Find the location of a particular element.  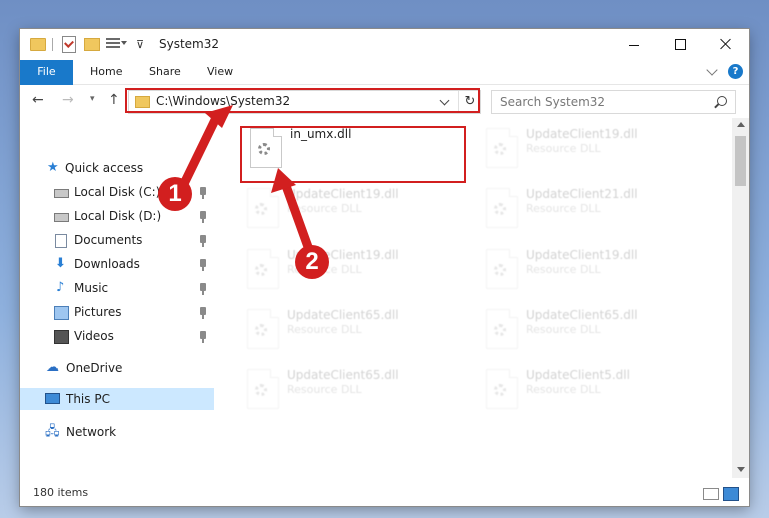

sidebar-item-local-disk-d: Local Disk (D:) is located at coordinates (117, 216).